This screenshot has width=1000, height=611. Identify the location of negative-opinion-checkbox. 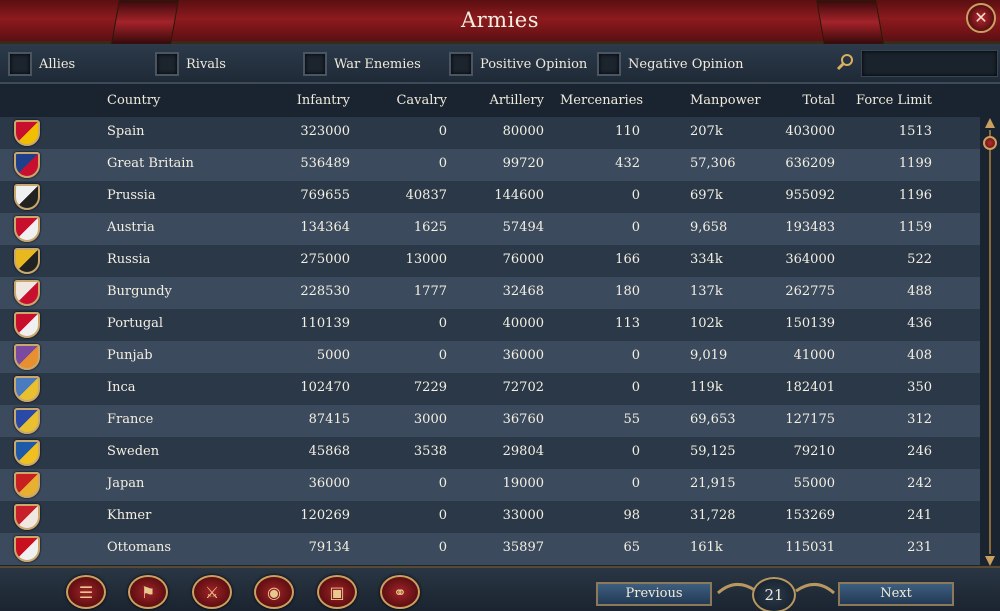
(609, 64).